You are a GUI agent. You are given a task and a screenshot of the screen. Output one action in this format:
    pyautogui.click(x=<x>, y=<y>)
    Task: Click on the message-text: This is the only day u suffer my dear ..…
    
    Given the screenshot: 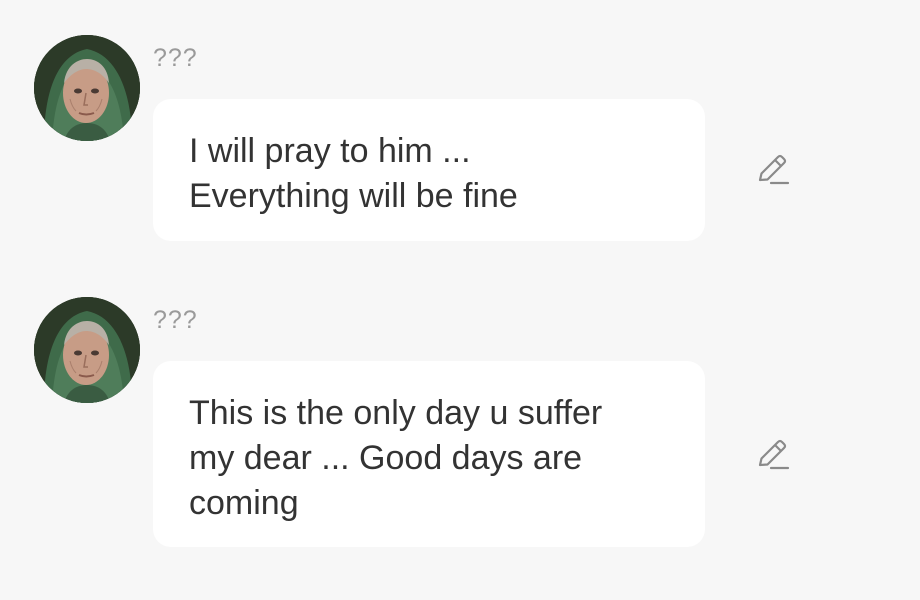 What is the action you would take?
    pyautogui.click(x=396, y=458)
    